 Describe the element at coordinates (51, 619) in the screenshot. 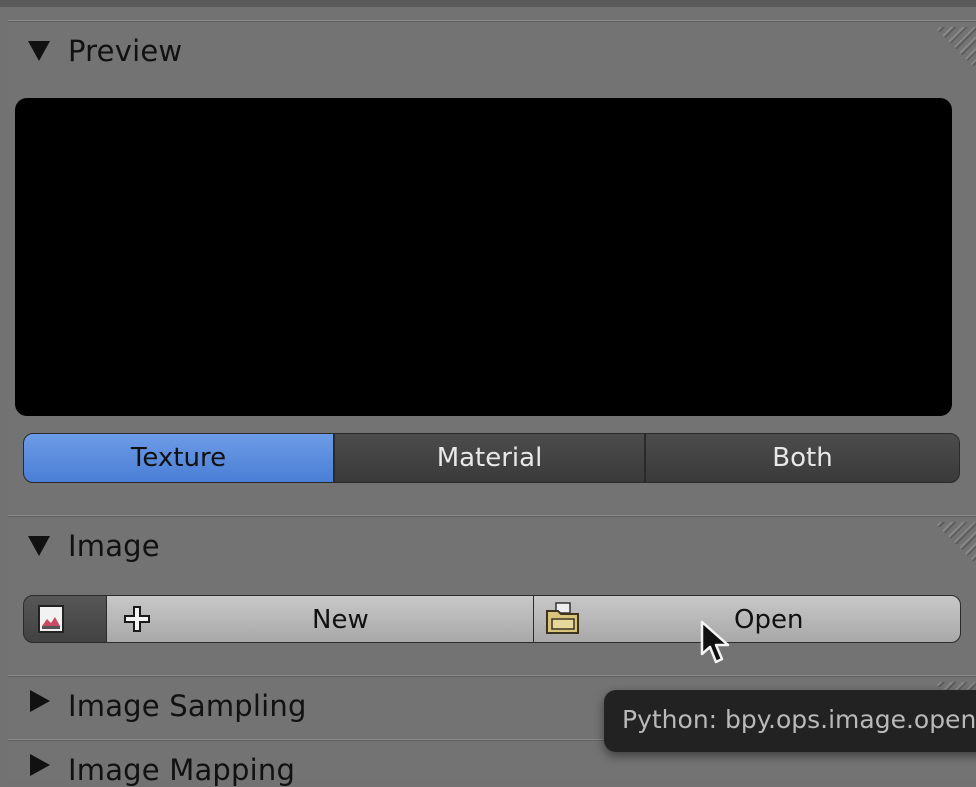

I see `image-browse-icon` at that location.